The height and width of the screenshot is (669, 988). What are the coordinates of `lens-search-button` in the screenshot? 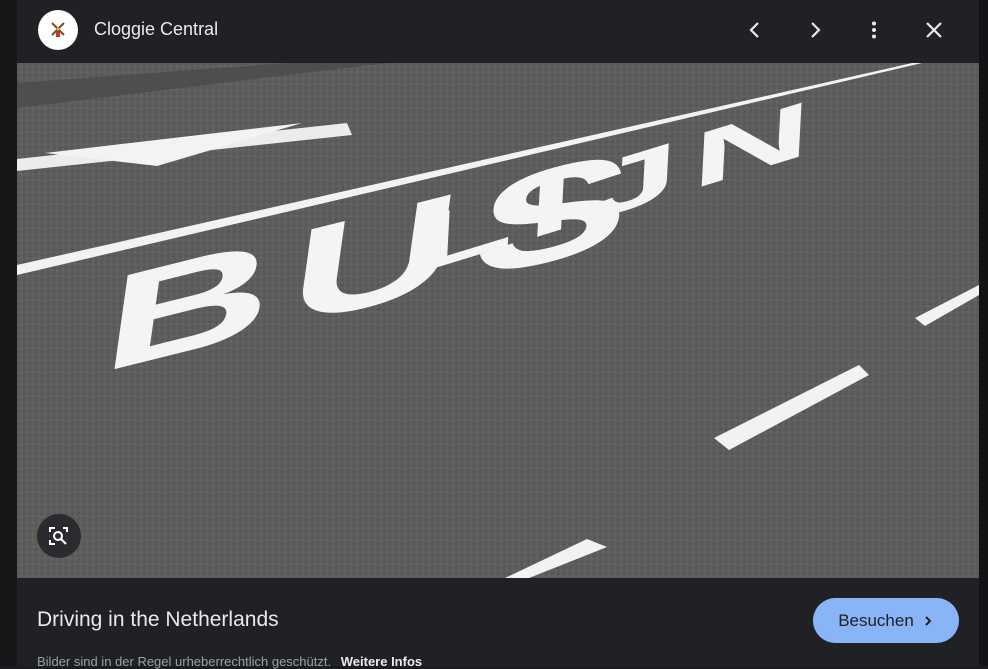 It's located at (59, 536).